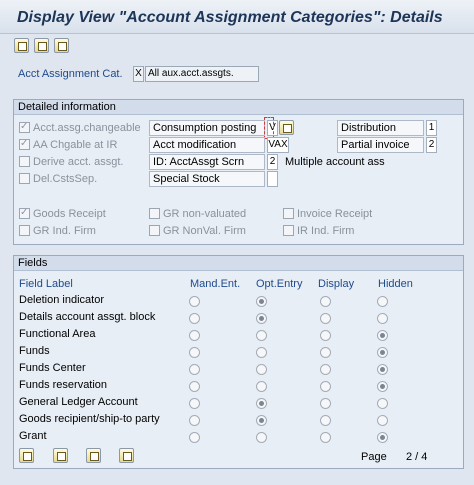 The image size is (474, 485). What do you see at coordinates (61, 300) in the screenshot?
I see `field-row-label: Deletion indicator` at bounding box center [61, 300].